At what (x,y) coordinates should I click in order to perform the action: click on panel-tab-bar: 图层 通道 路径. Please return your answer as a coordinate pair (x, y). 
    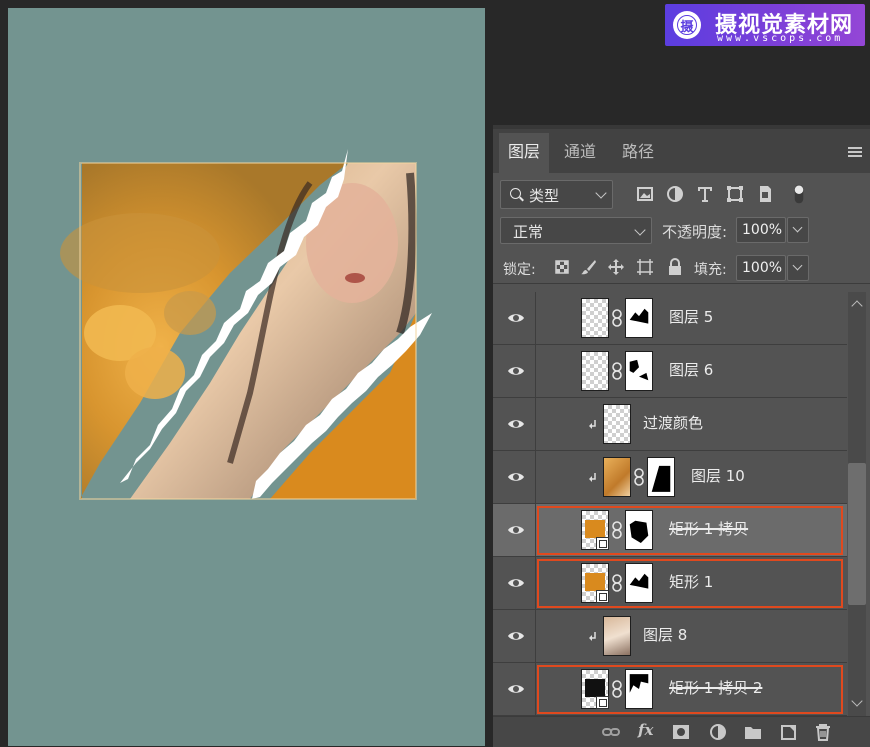
    Looking at the image, I should click on (681, 151).